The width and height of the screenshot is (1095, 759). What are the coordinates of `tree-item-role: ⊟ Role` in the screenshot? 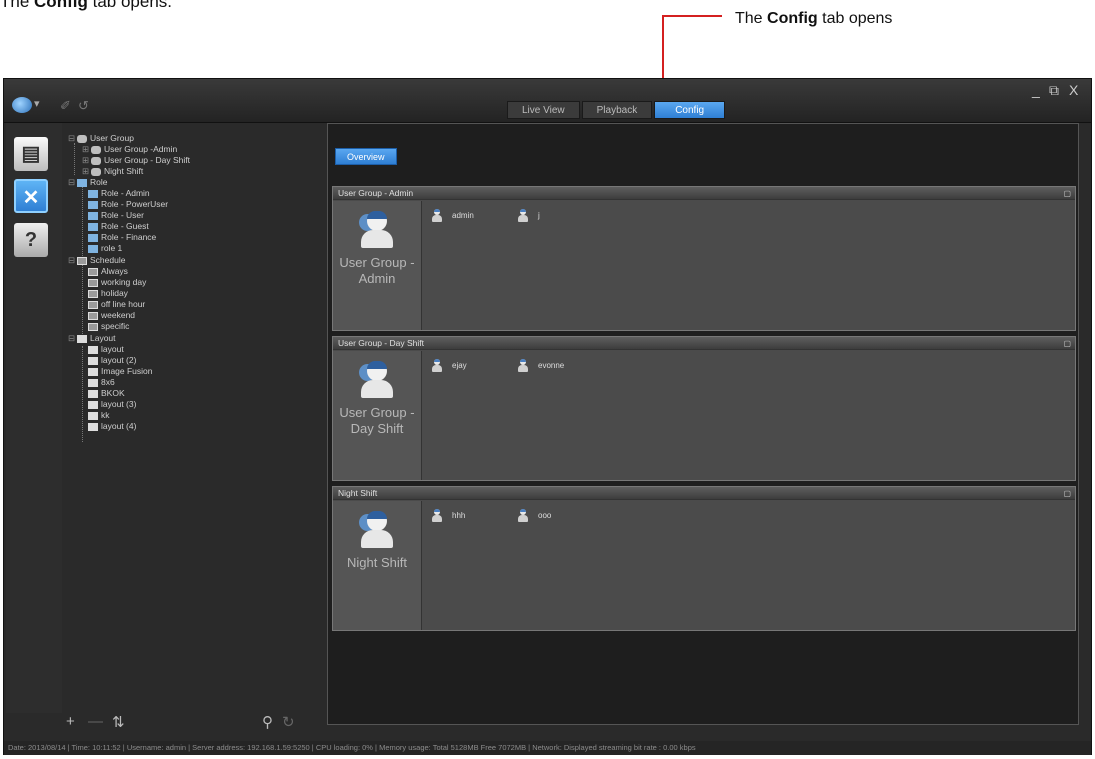 It's located at (87, 182).